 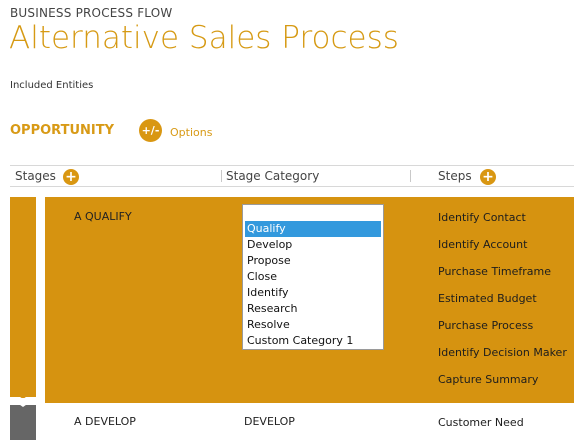 I want to click on step-item: Customer Need, so click(x=481, y=422).